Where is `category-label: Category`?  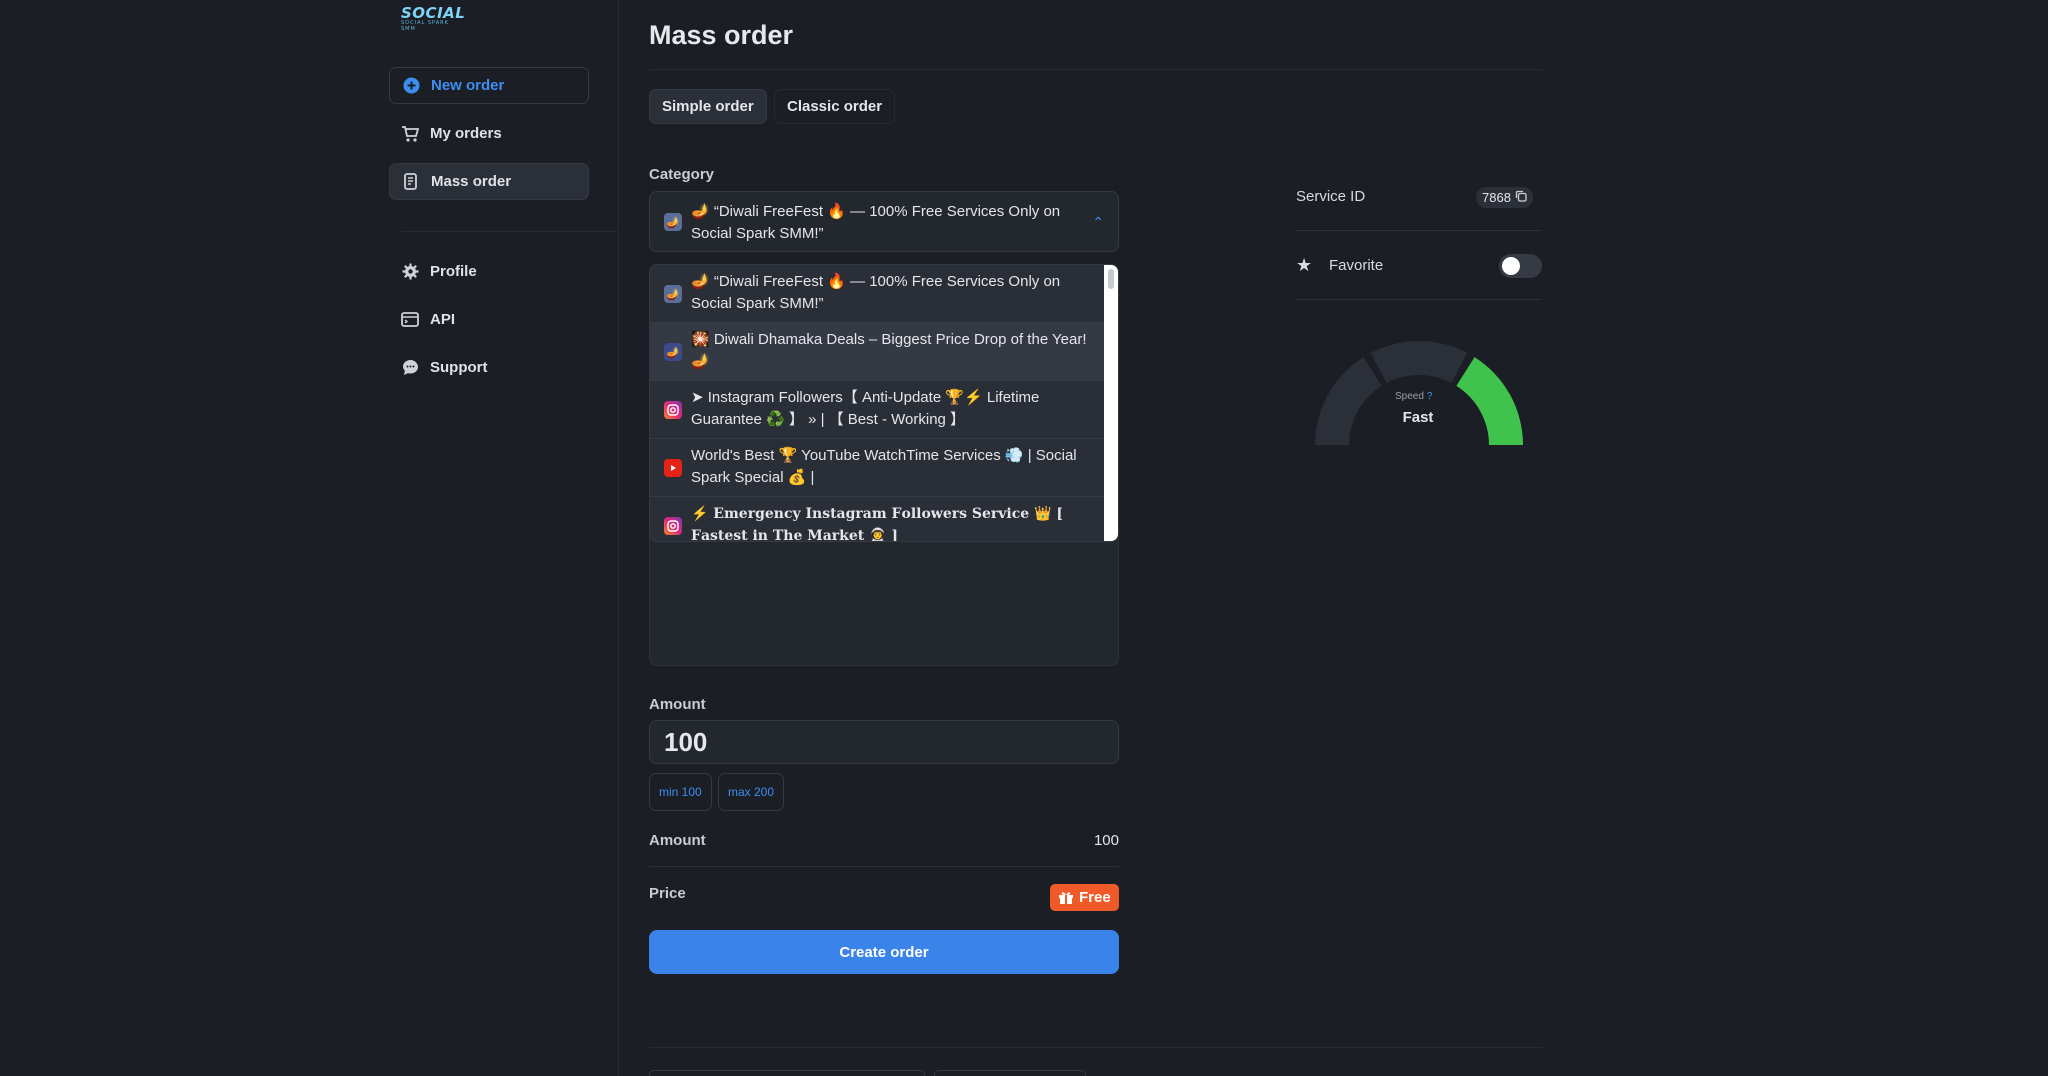 category-label: Category is located at coordinates (682, 174).